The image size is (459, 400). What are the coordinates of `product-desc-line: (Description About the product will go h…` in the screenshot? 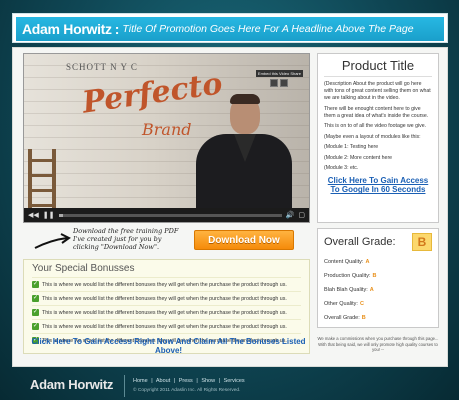 It's located at (377, 91).